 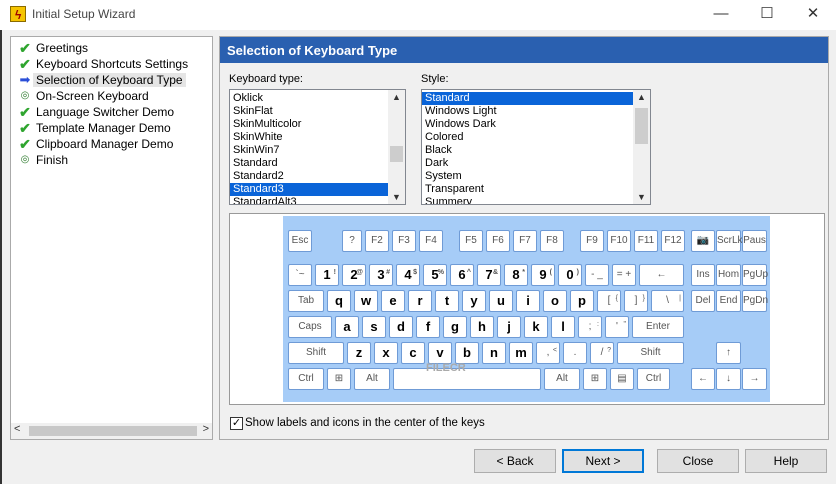 What do you see at coordinates (482, 327) in the screenshot?
I see `key-h: h` at bounding box center [482, 327].